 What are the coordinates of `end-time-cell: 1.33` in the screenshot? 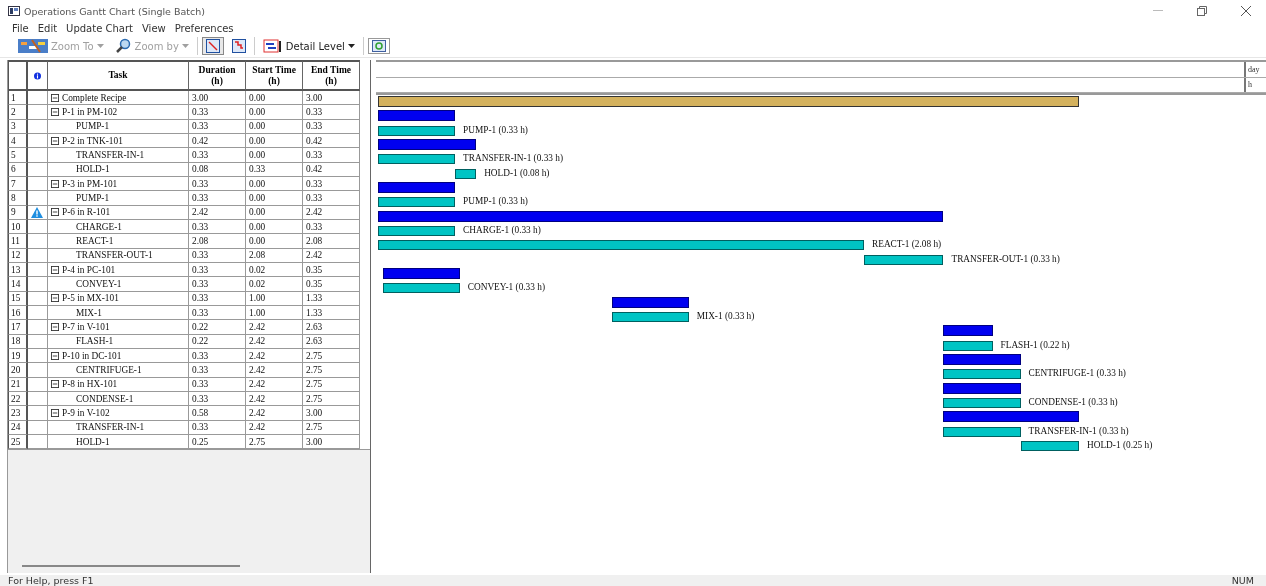 It's located at (331, 313).